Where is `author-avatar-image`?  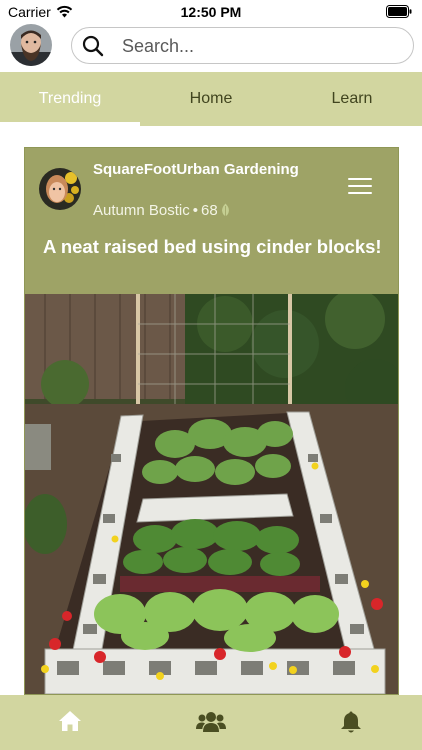 author-avatar-image is located at coordinates (60, 189).